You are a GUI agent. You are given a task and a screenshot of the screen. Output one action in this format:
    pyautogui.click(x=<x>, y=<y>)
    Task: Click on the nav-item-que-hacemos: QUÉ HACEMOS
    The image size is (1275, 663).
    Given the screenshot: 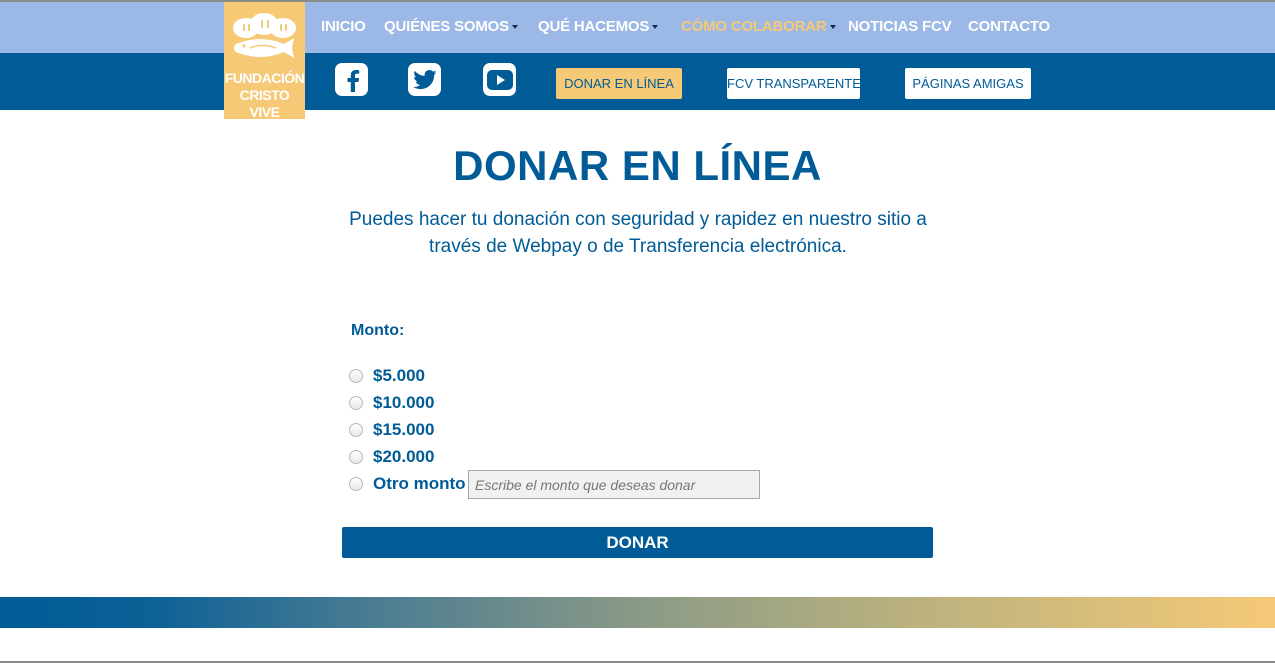 What is the action you would take?
    pyautogui.click(x=598, y=27)
    